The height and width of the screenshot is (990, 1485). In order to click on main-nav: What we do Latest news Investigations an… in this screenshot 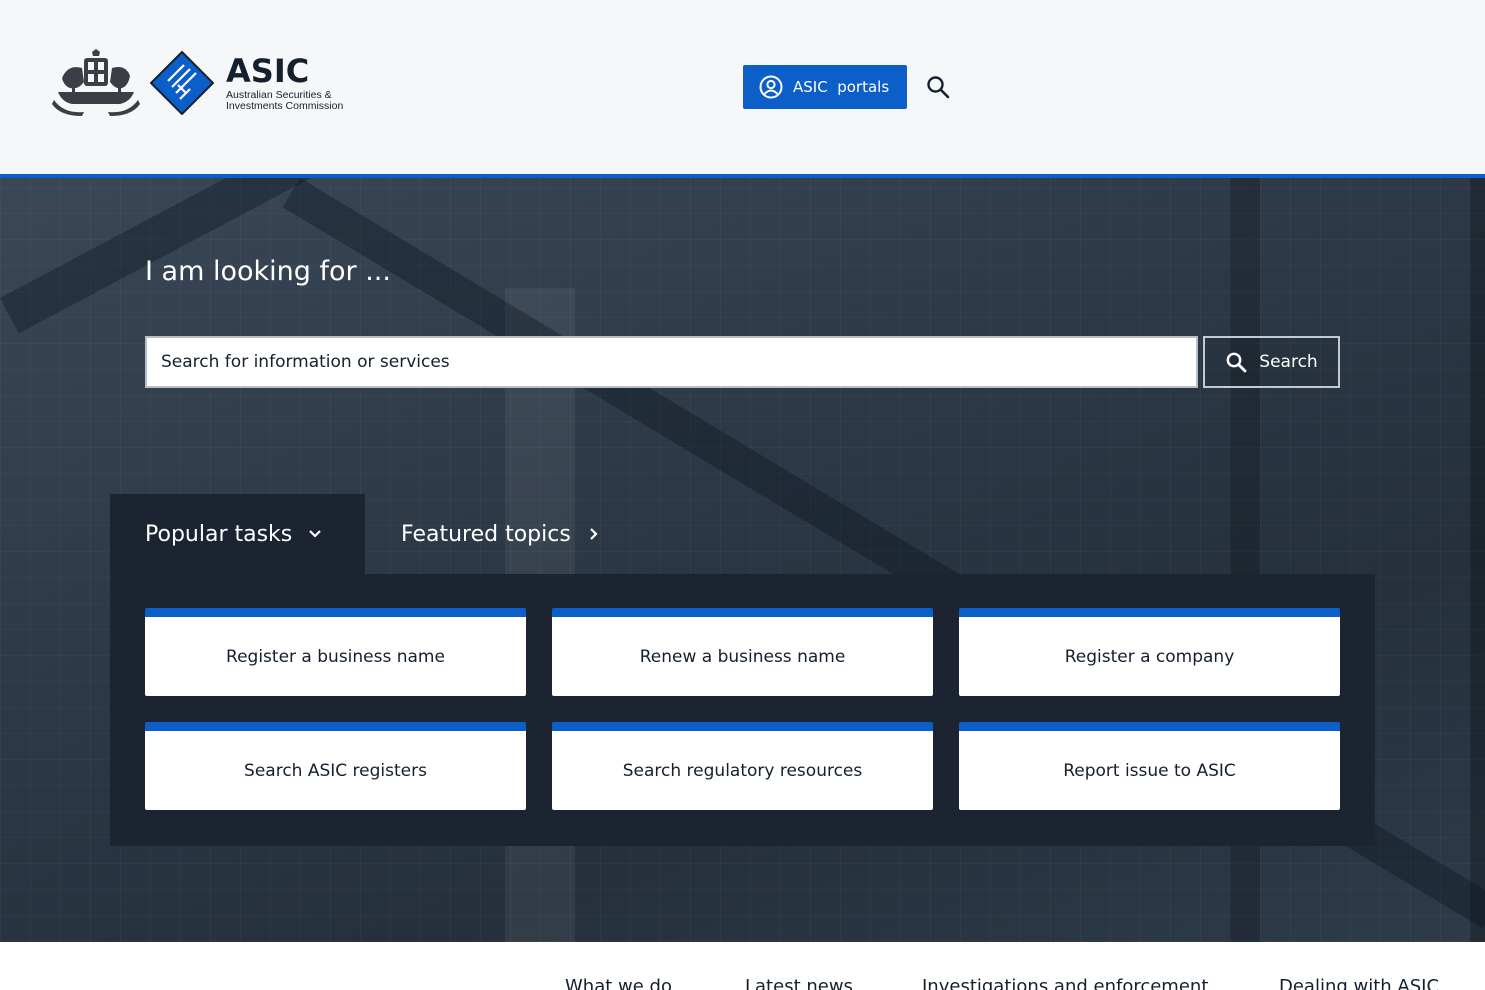, I will do `click(742, 966)`.